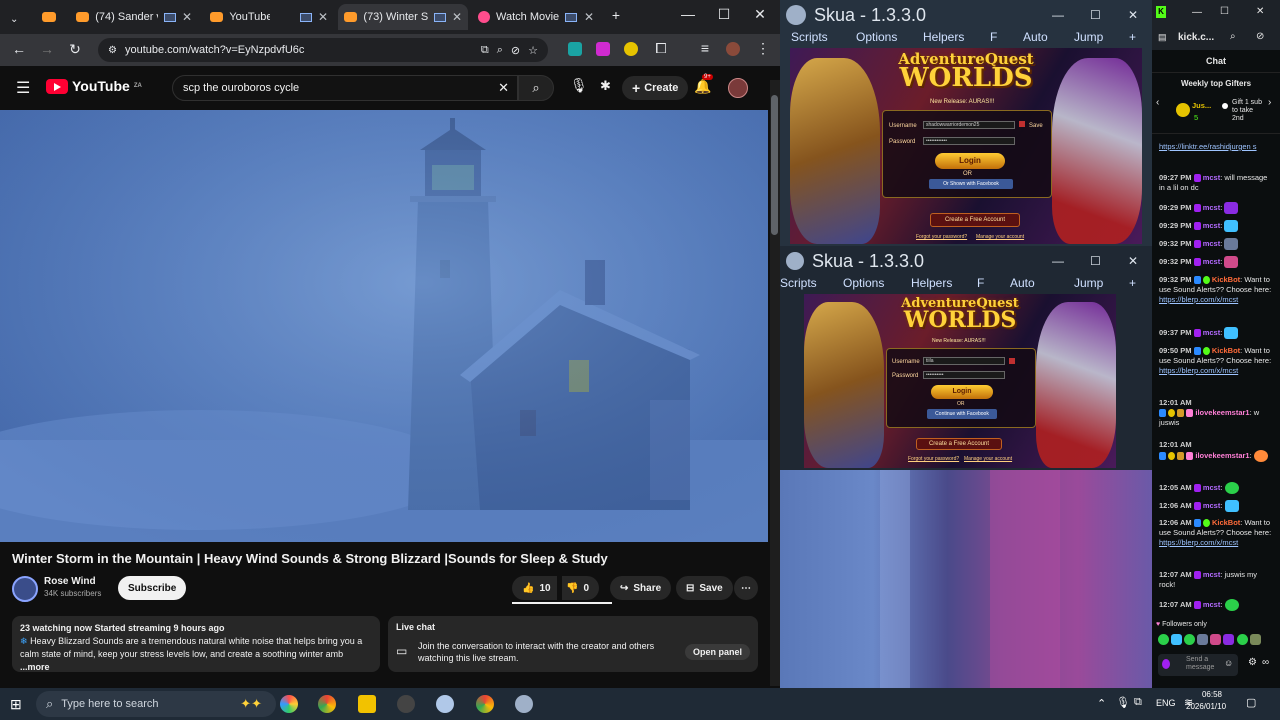  I want to click on language-indicator: ENG, so click(1166, 703).